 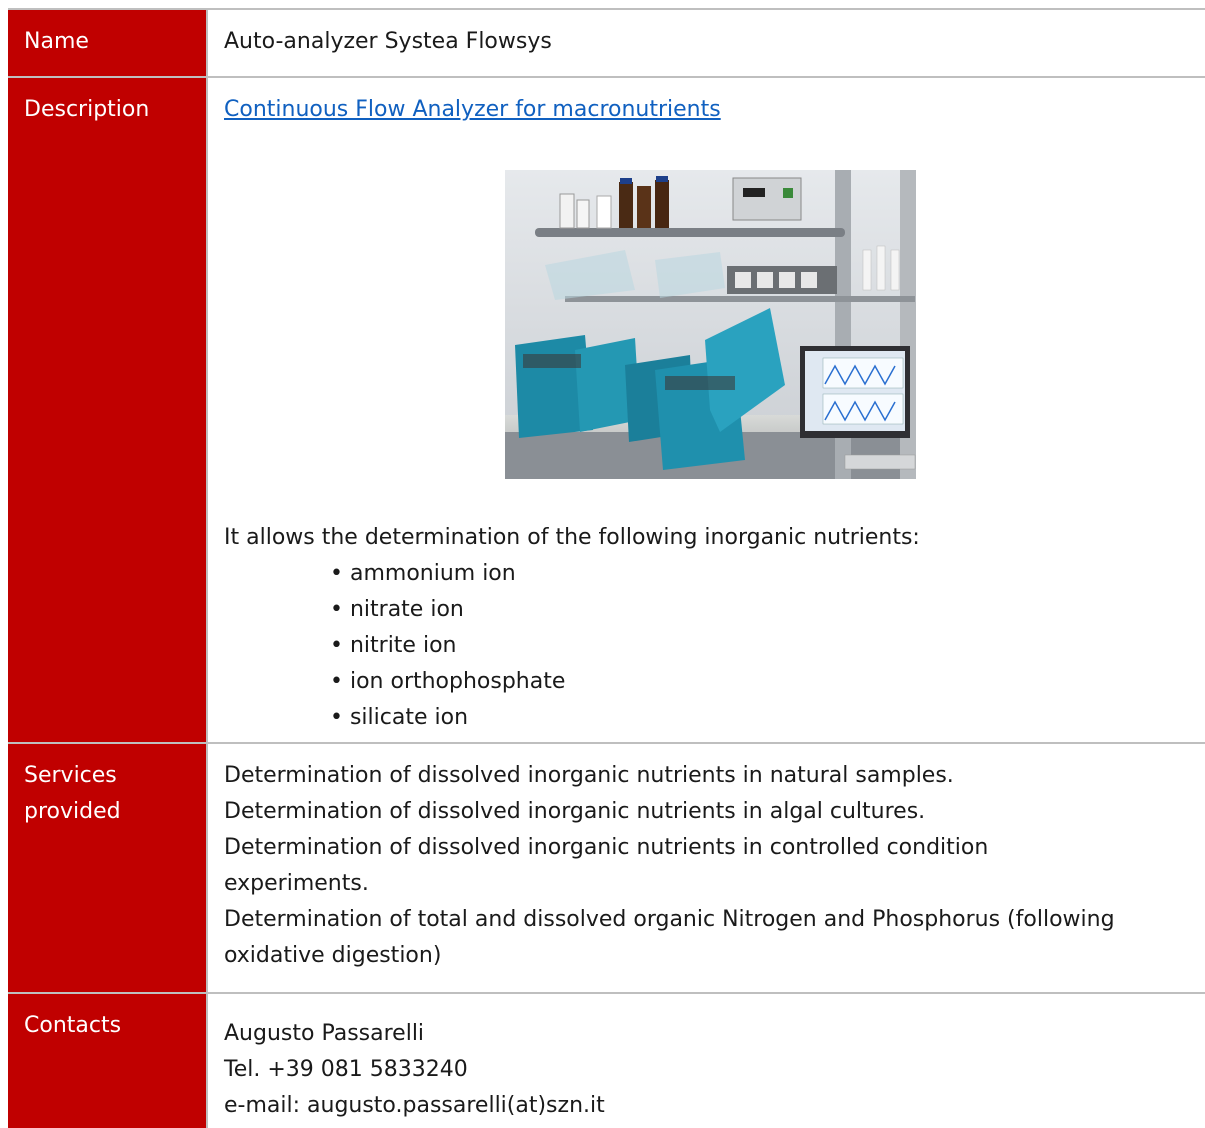 What do you see at coordinates (296, 883) in the screenshot?
I see `services-line: experiments.` at bounding box center [296, 883].